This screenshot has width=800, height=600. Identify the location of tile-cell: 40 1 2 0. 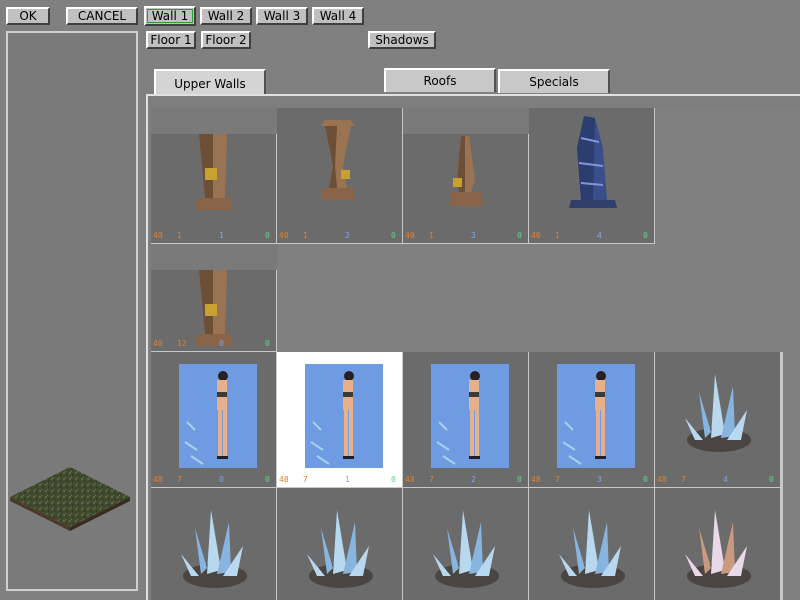
(340, 176).